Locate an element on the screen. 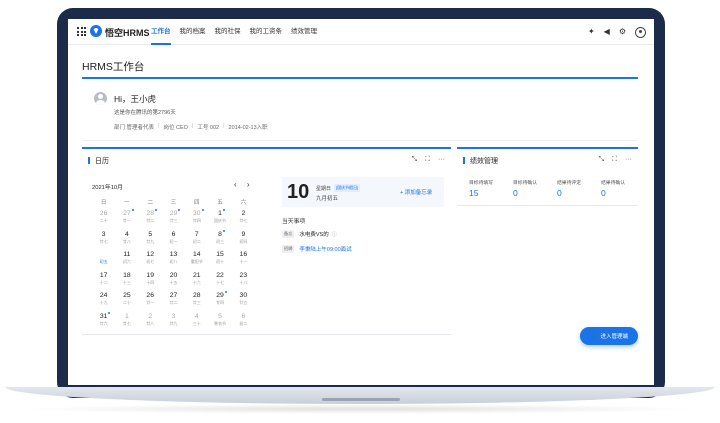 This screenshot has height=423, width=720. calendar-day: 7 初二 is located at coordinates (196, 240).